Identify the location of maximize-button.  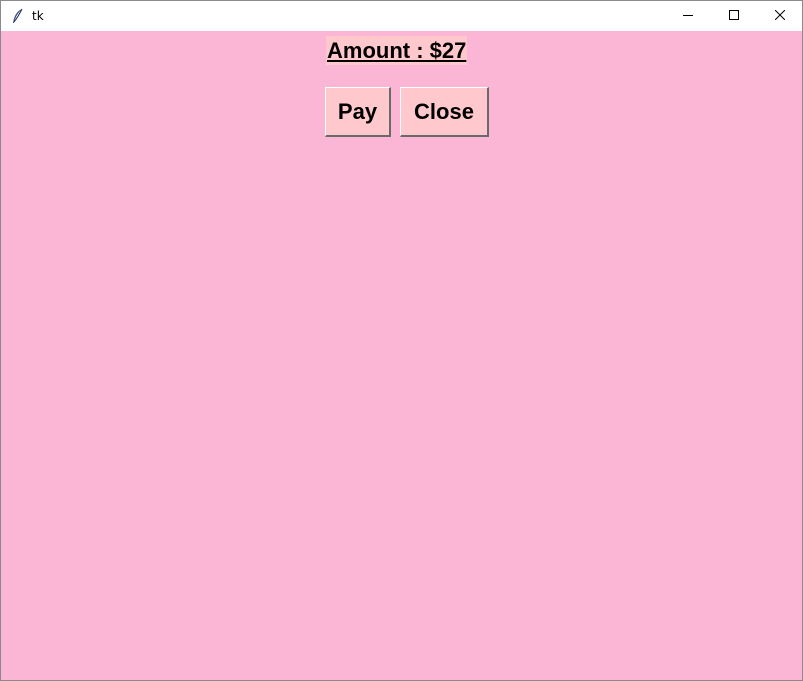
(734, 16).